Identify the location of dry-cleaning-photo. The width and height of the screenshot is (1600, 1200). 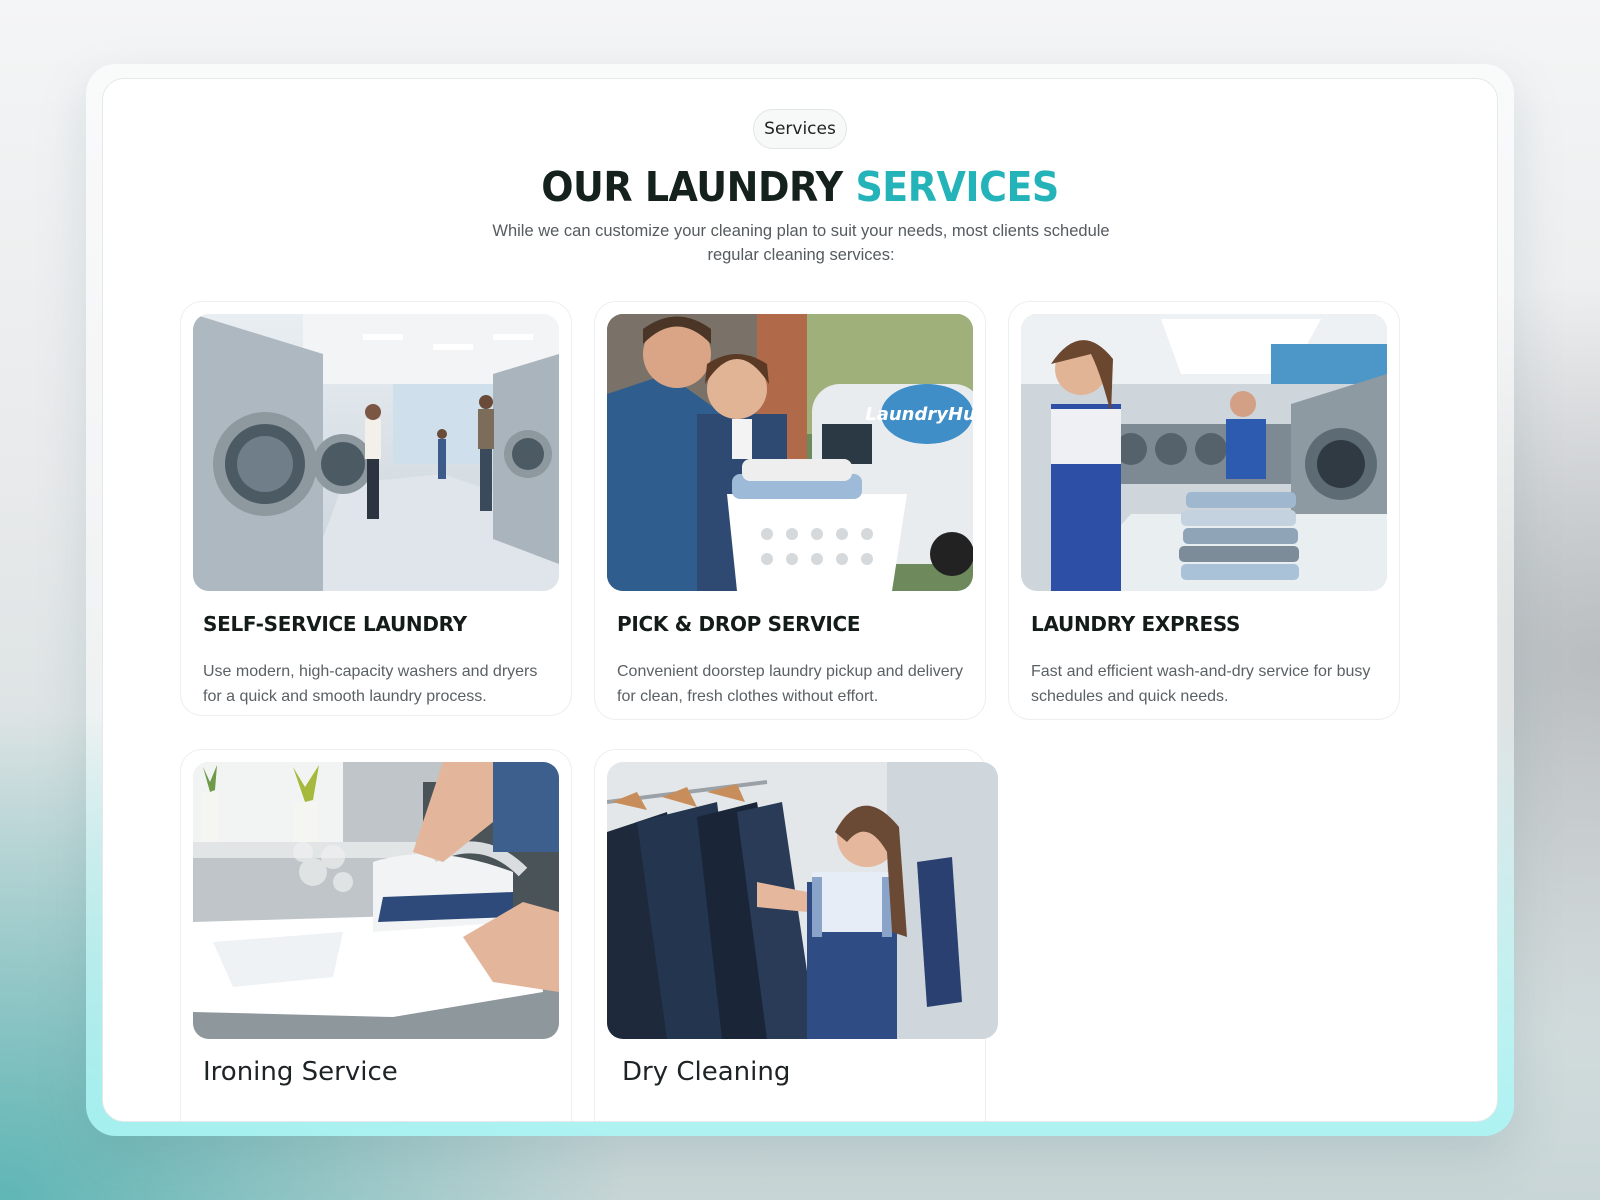
(802, 900).